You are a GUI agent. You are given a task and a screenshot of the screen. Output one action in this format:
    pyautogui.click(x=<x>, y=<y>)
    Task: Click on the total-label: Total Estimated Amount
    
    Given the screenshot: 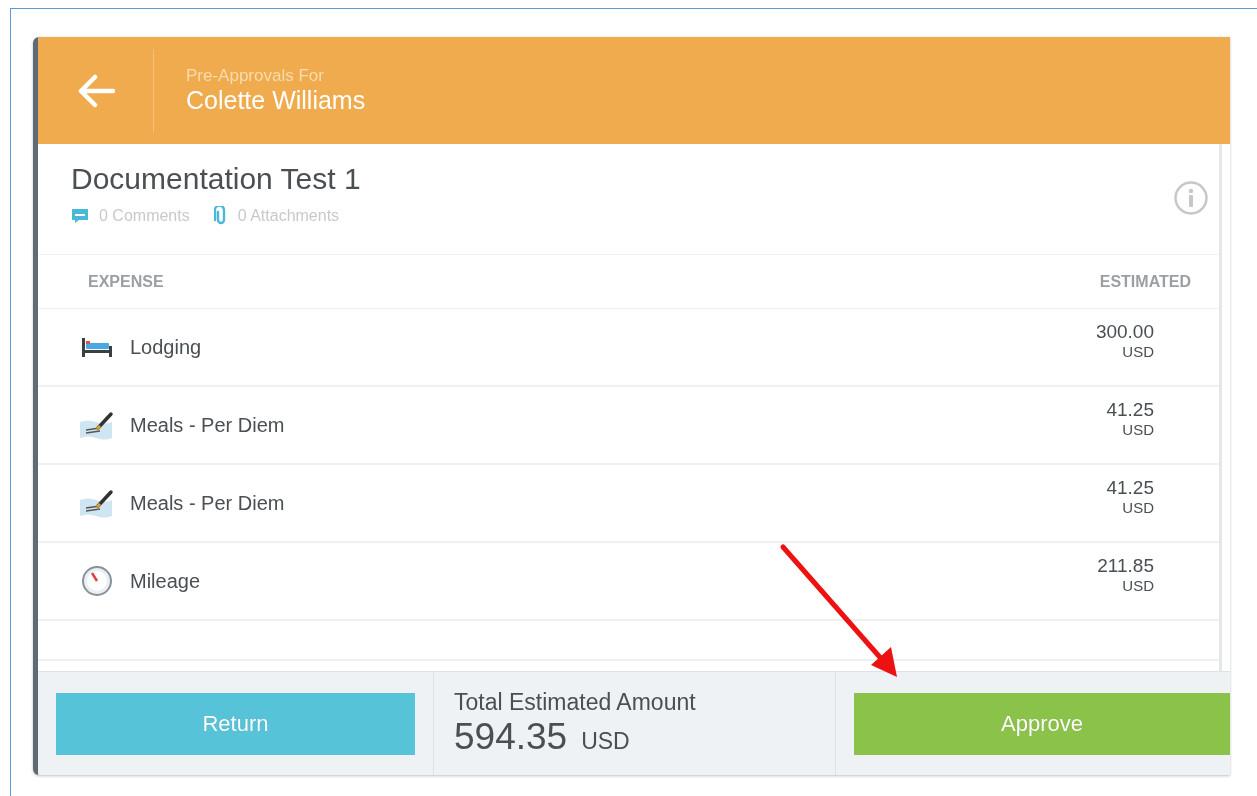 What is the action you would take?
    pyautogui.click(x=575, y=702)
    